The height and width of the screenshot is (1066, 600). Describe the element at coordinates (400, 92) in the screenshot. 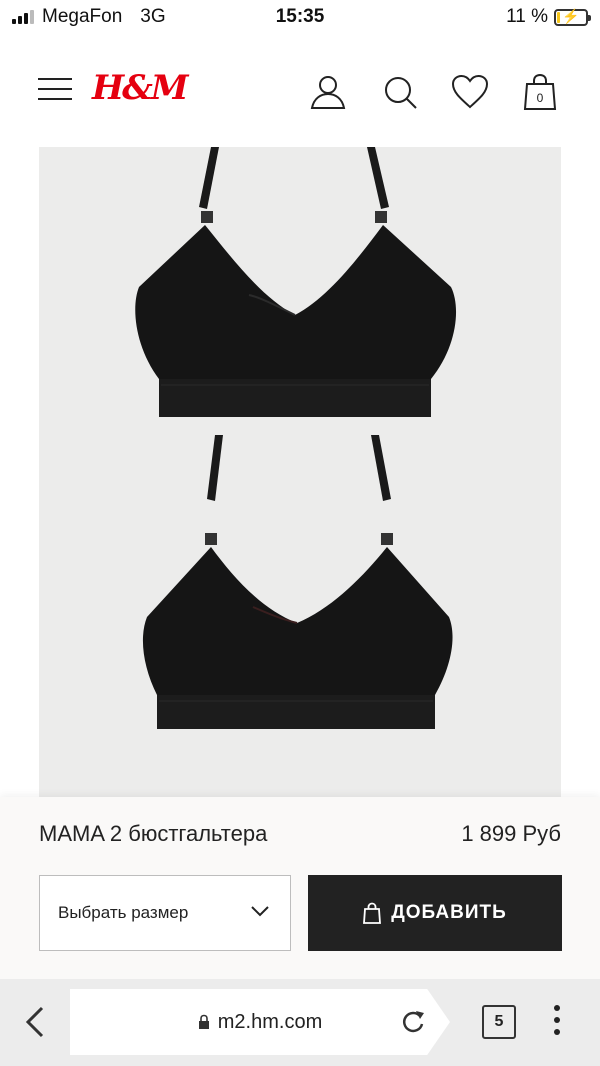

I see `search-icon` at that location.